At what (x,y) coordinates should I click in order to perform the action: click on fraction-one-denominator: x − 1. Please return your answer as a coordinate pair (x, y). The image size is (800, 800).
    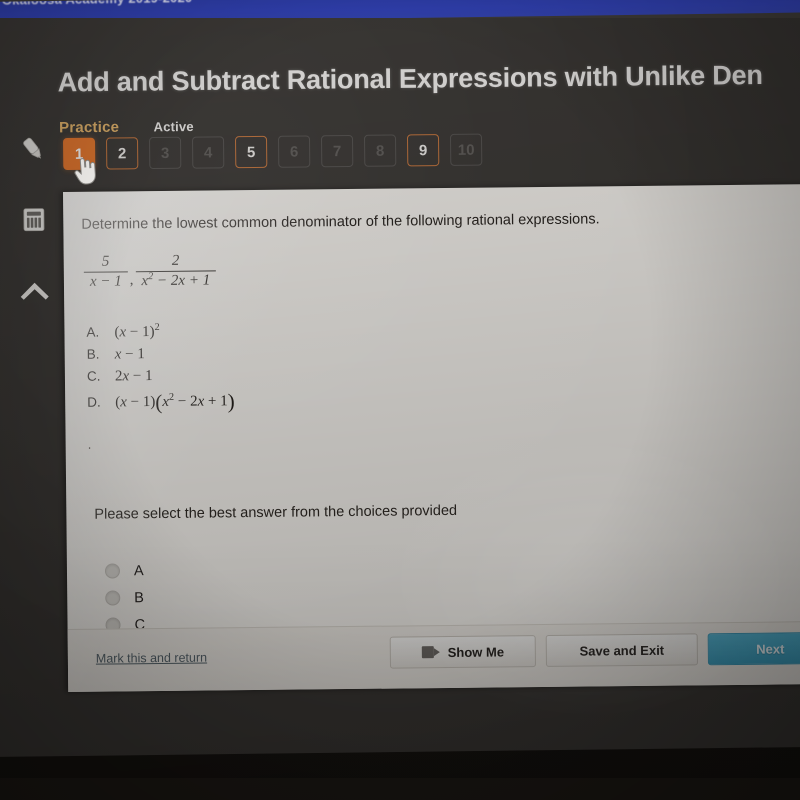
    Looking at the image, I should click on (106, 282).